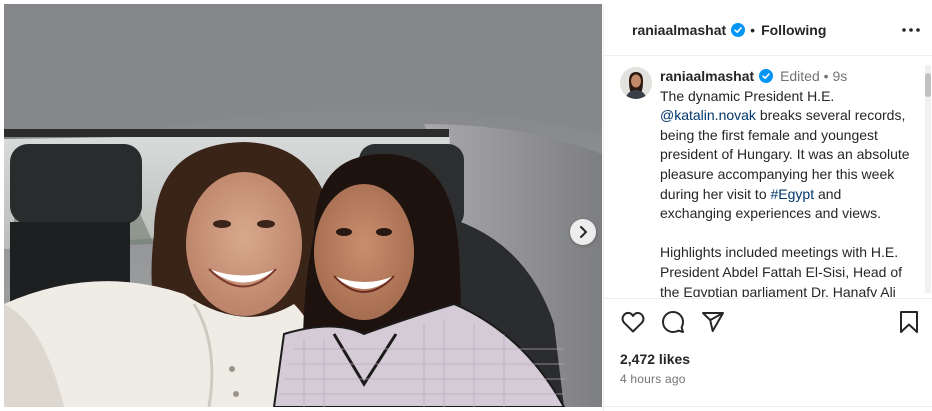 This screenshot has width=932, height=411. I want to click on divider, so click(768, 408).